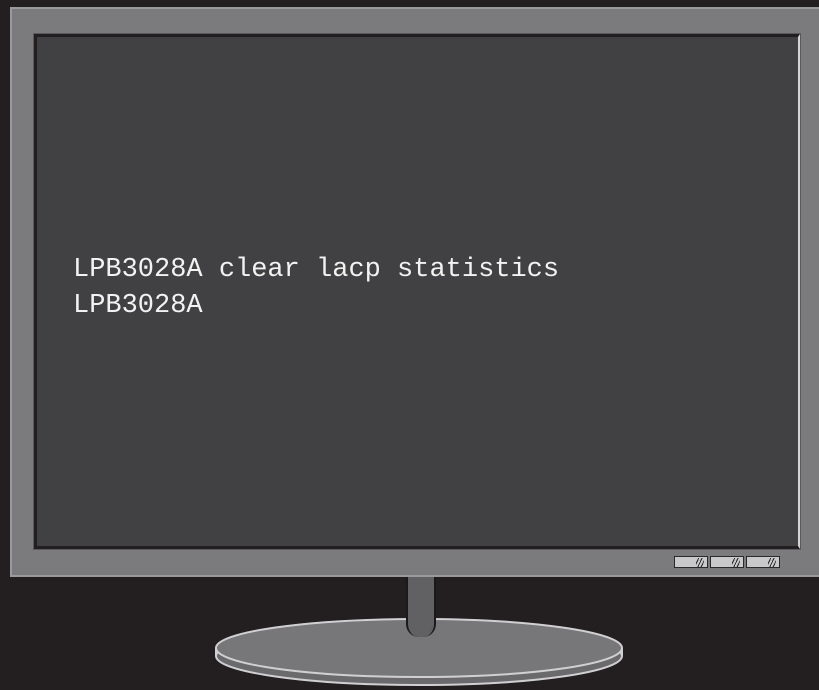 The height and width of the screenshot is (690, 819). I want to click on terminal-prompt-line: LPB3028A, so click(138, 306).